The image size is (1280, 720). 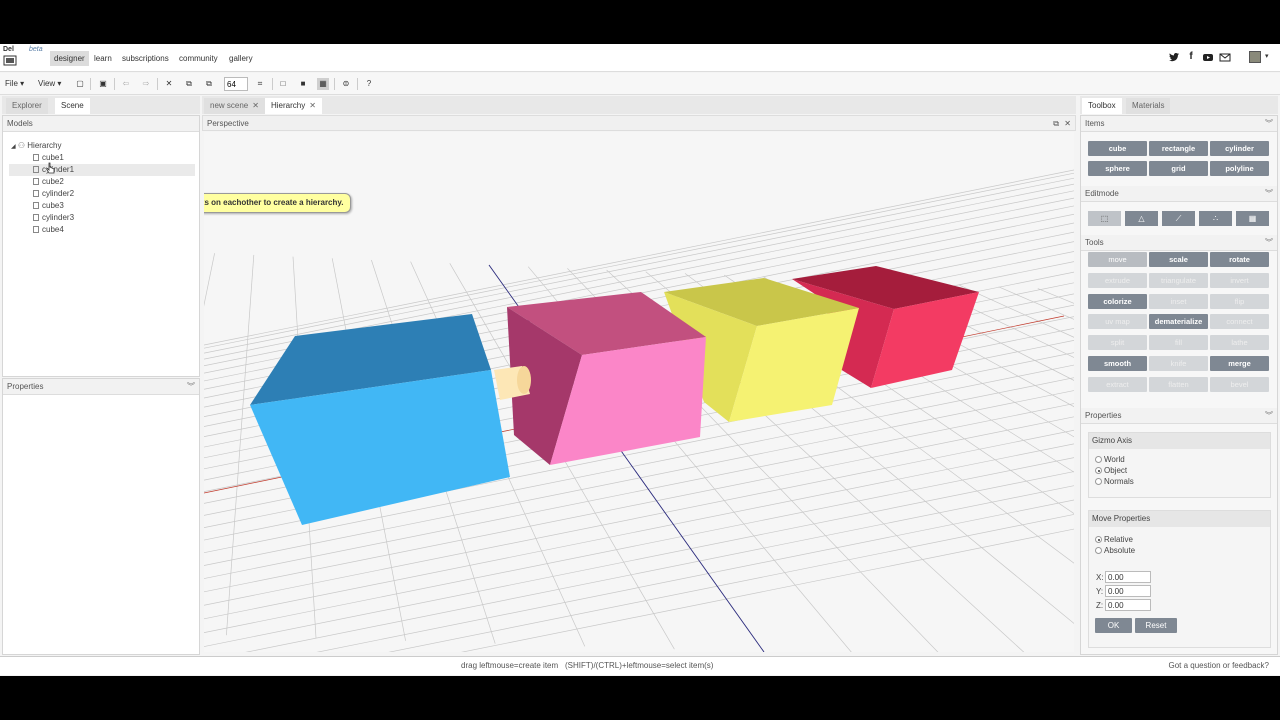 What do you see at coordinates (1141, 218) in the screenshot?
I see `face-mode-icon: △` at bounding box center [1141, 218].